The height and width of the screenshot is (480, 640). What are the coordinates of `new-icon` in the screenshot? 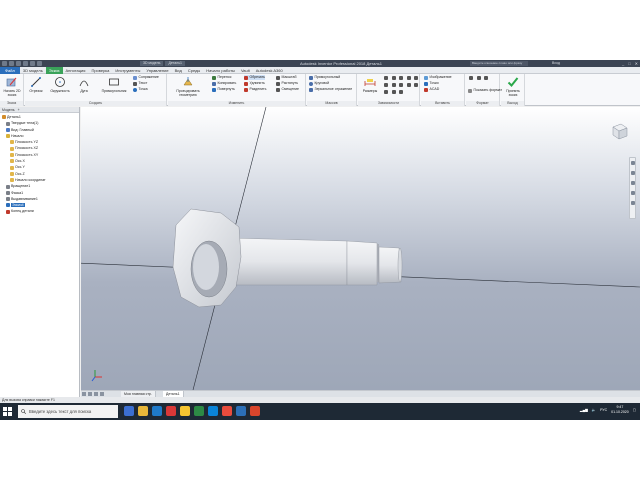 It's located at (4, 63).